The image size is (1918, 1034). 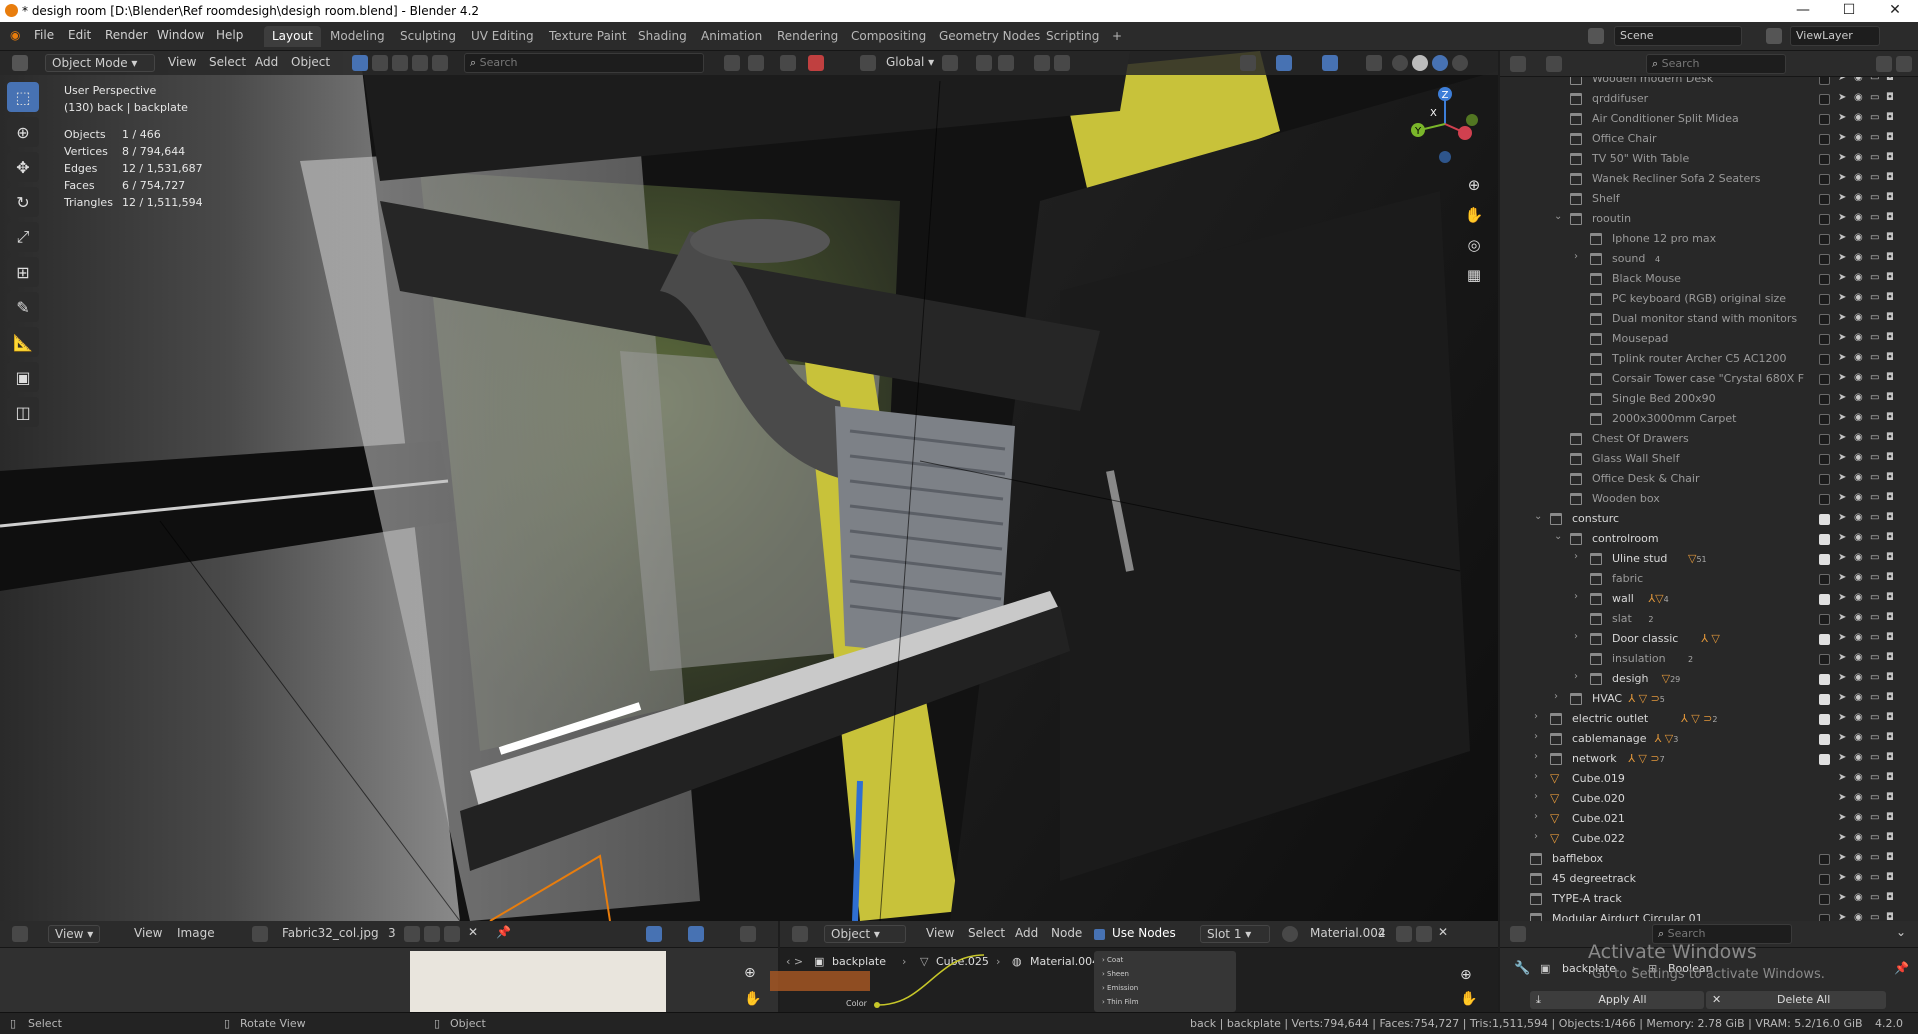 What do you see at coordinates (800, 934) in the screenshot?
I see `node-editor-type-icon` at bounding box center [800, 934].